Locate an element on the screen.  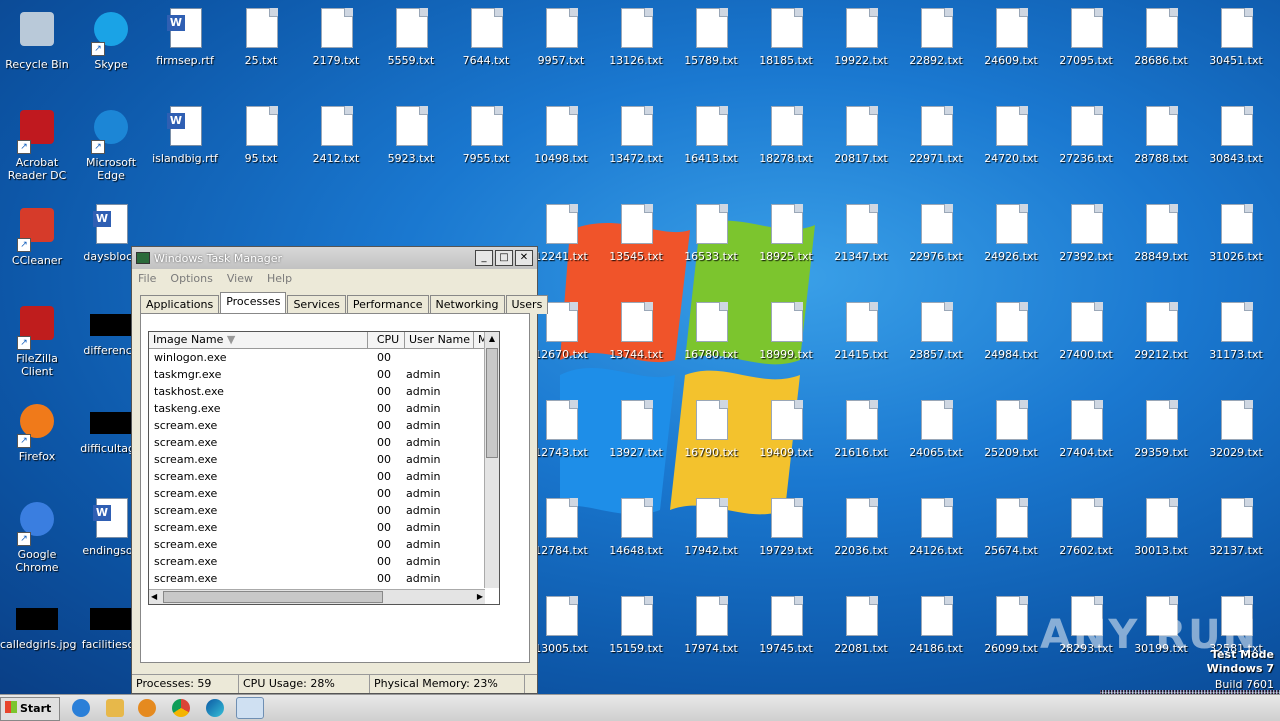
desktop-icon: Recycle Bin is located at coordinates (37, 39).